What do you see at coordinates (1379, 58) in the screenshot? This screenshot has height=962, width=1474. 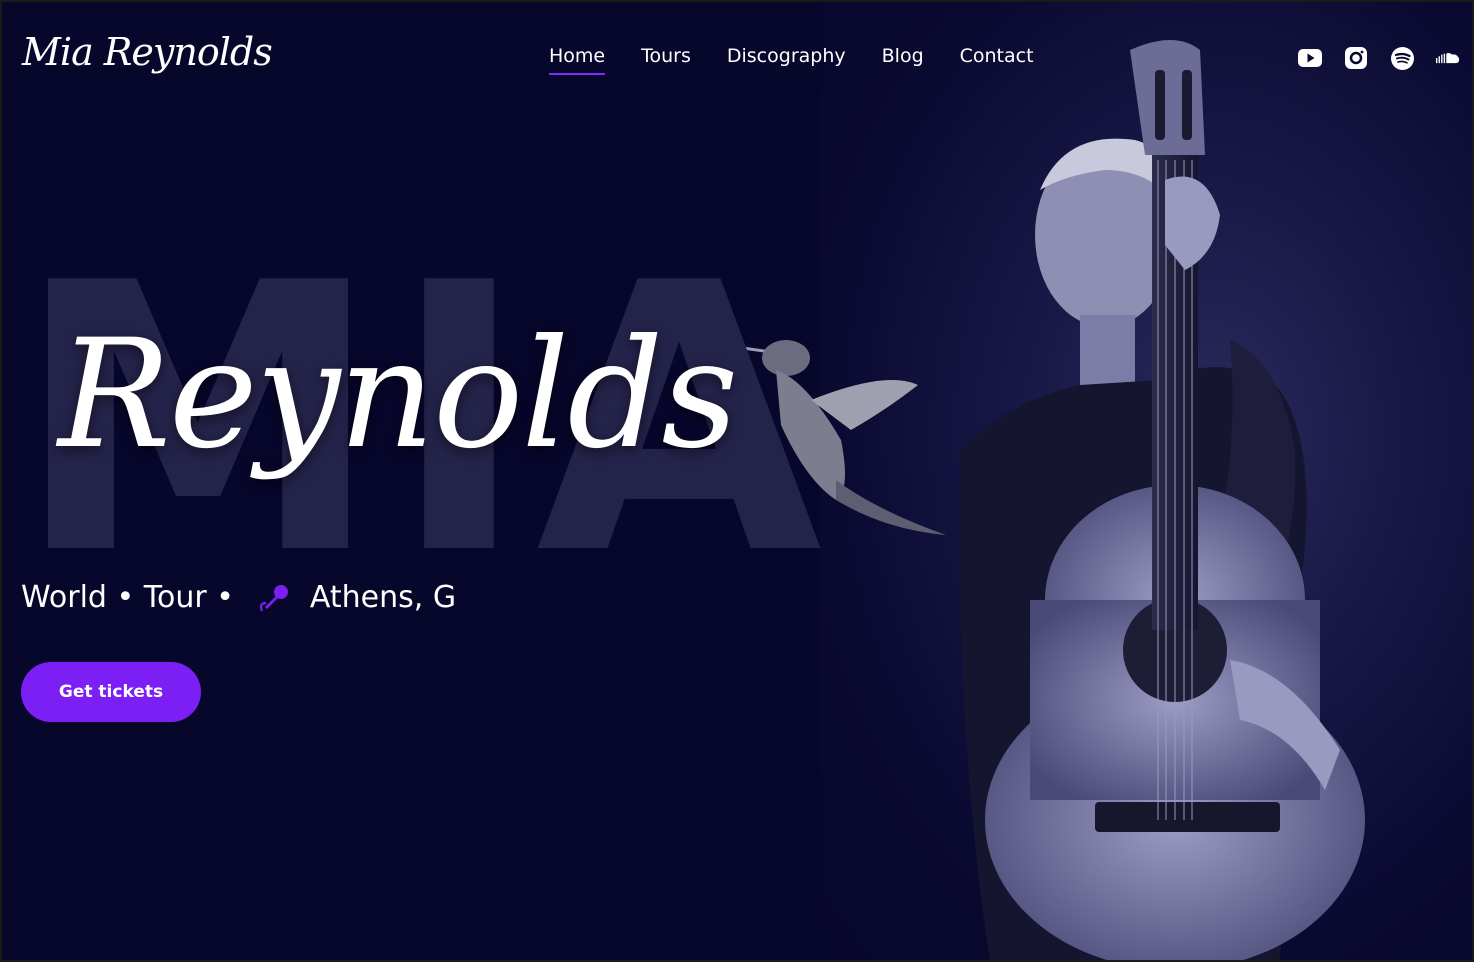 I see `social-links` at bounding box center [1379, 58].